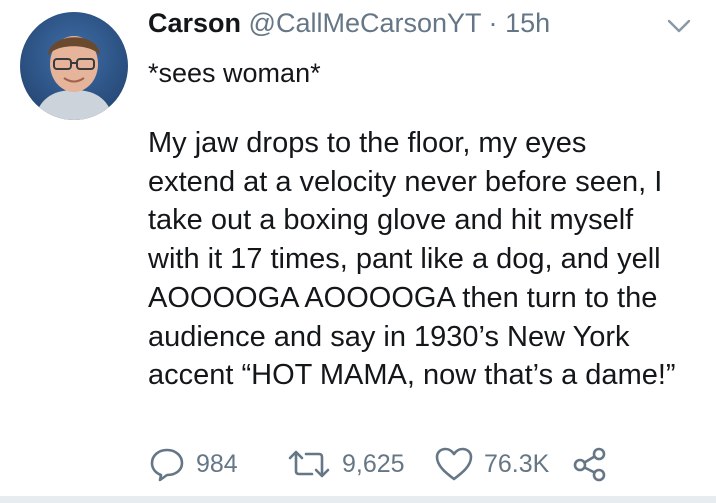 Image resolution: width=716 pixels, height=503 pixels. I want to click on share-button, so click(590, 464).